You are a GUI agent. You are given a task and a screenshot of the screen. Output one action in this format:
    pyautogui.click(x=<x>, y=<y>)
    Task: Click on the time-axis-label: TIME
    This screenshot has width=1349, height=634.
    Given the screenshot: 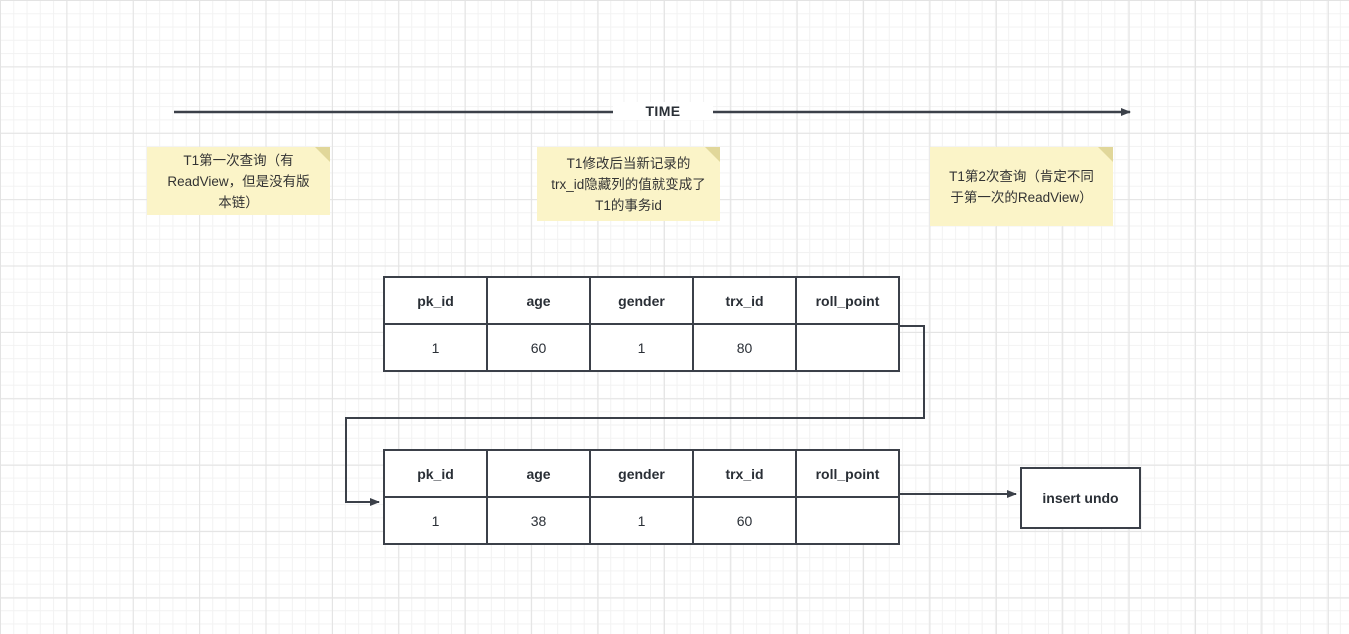 What is the action you would take?
    pyautogui.click(x=663, y=111)
    